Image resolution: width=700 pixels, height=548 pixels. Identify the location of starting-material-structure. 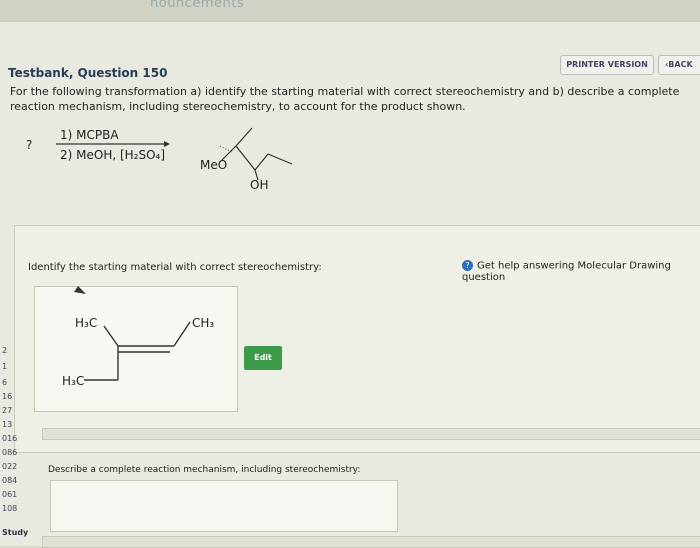
(132, 333).